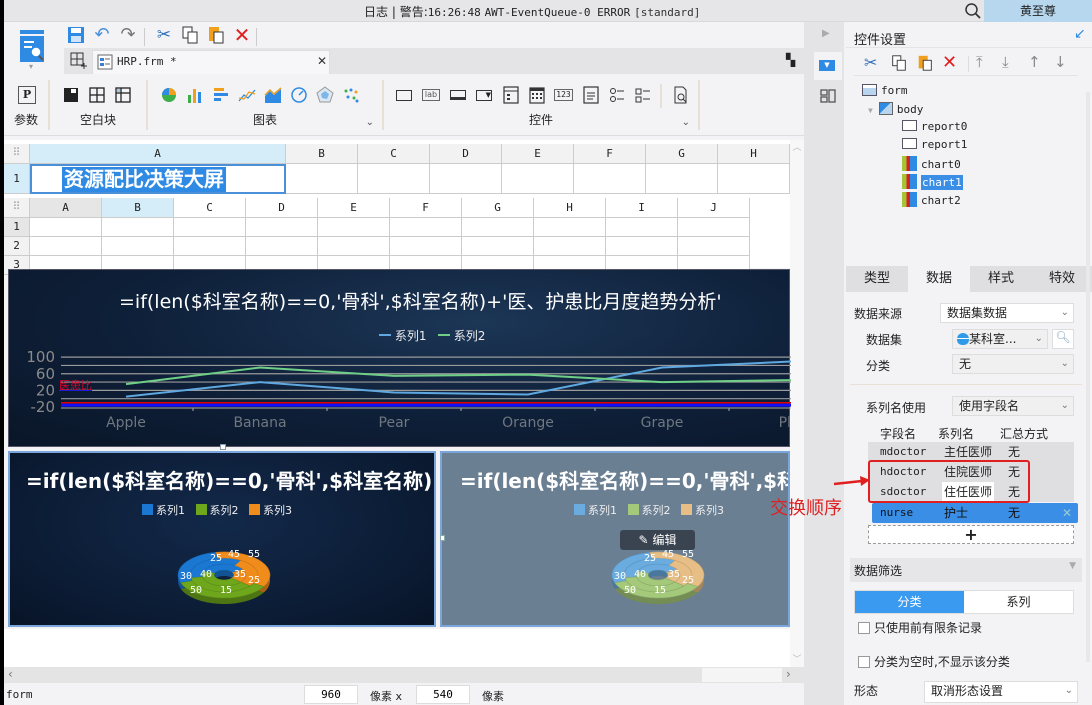 The width and height of the screenshot is (1092, 705). What do you see at coordinates (617, 95) in the screenshot?
I see `radio-group-icon` at bounding box center [617, 95].